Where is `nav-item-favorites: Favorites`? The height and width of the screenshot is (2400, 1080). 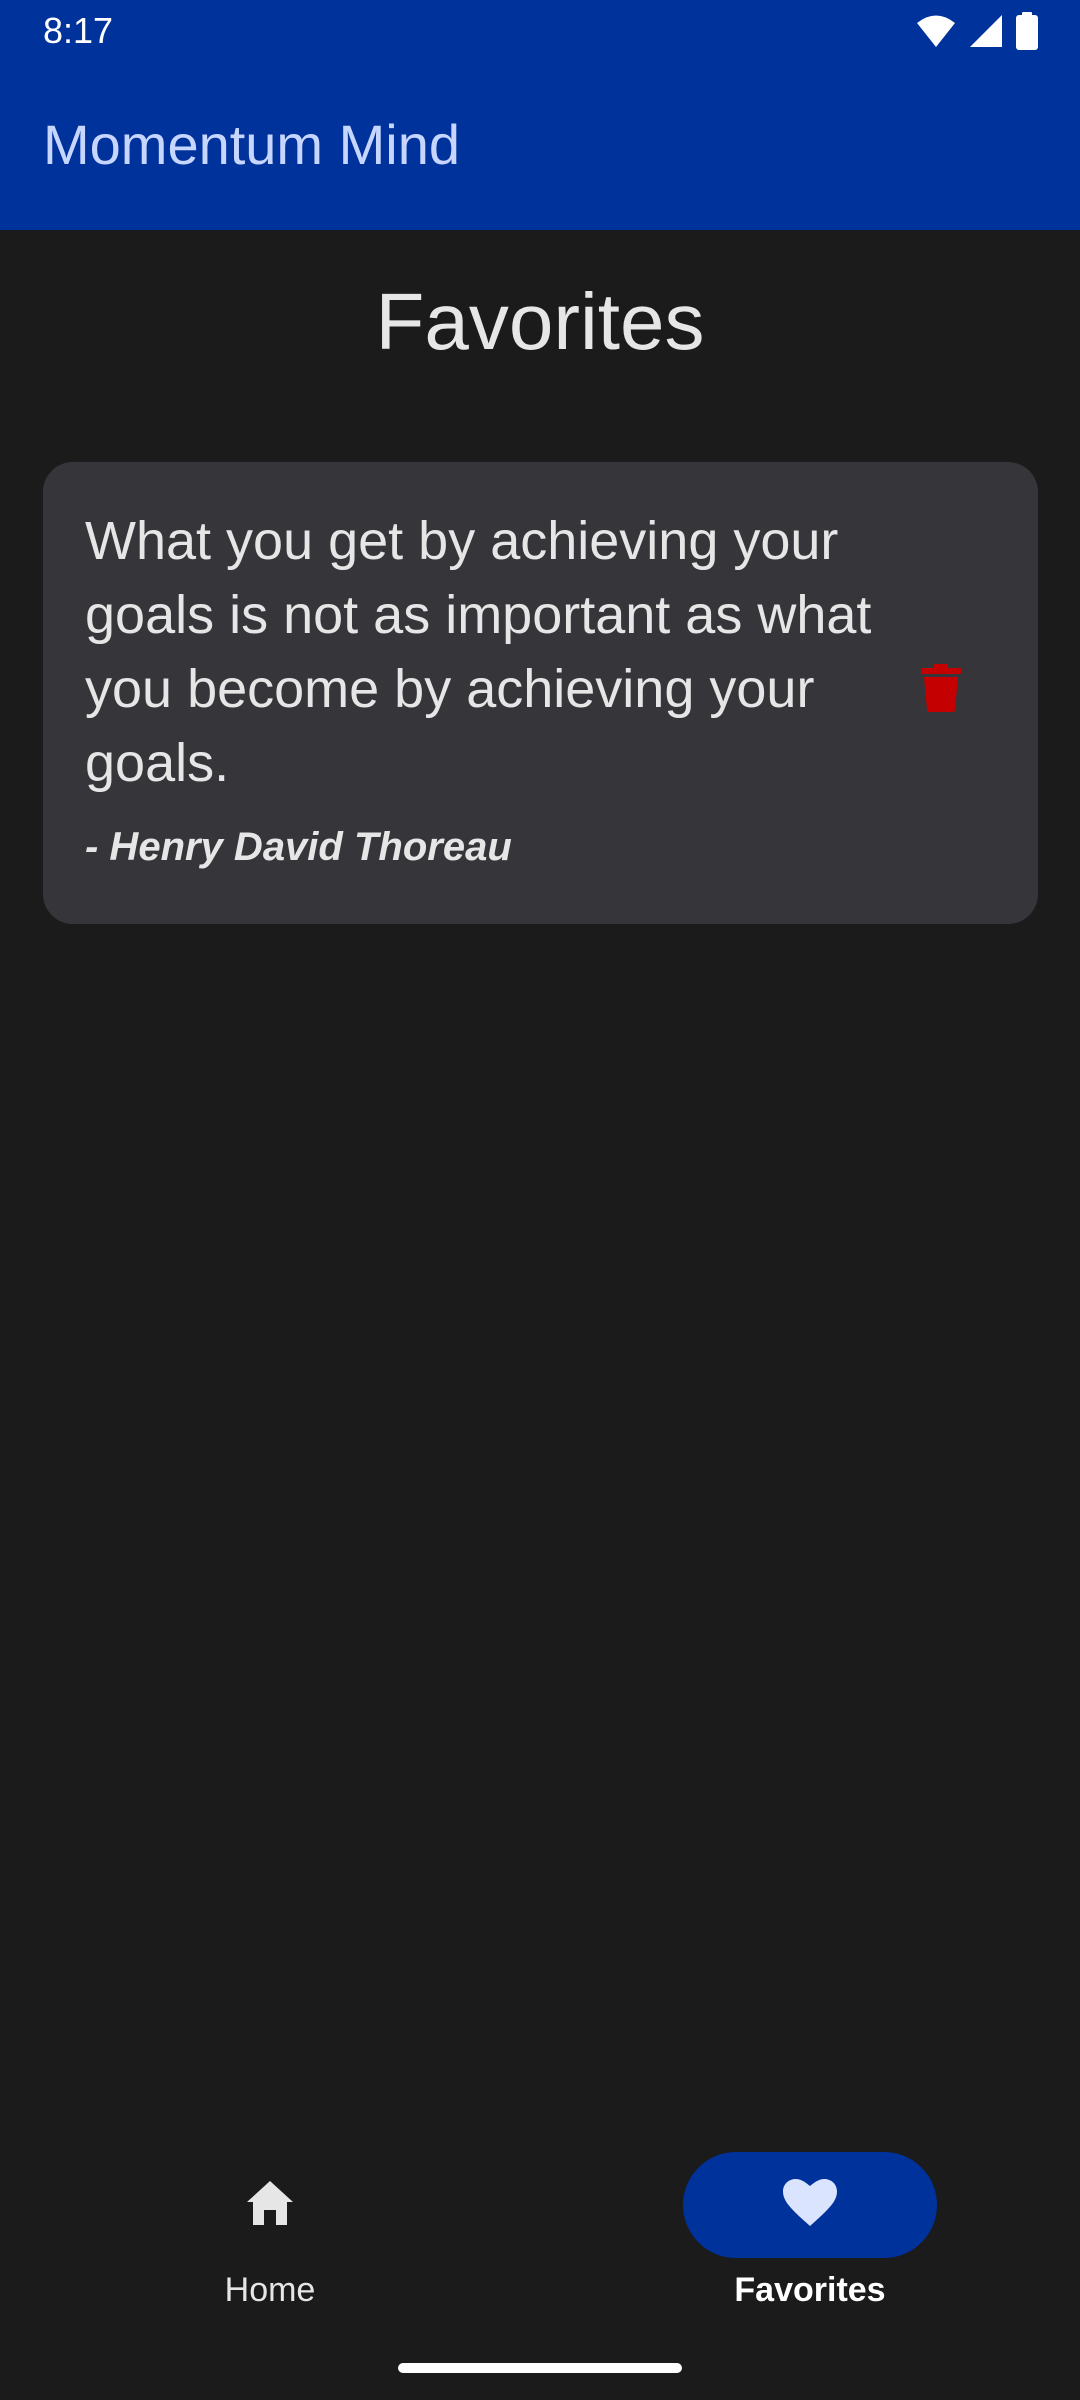
nav-item-favorites: Favorites is located at coordinates (810, 2240).